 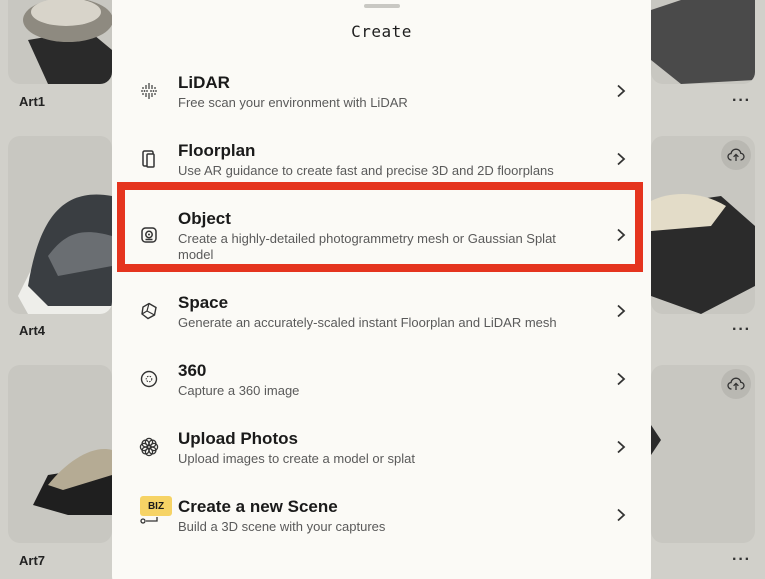 I want to click on menu-item-description: Capture a 360 image, so click(x=239, y=390).